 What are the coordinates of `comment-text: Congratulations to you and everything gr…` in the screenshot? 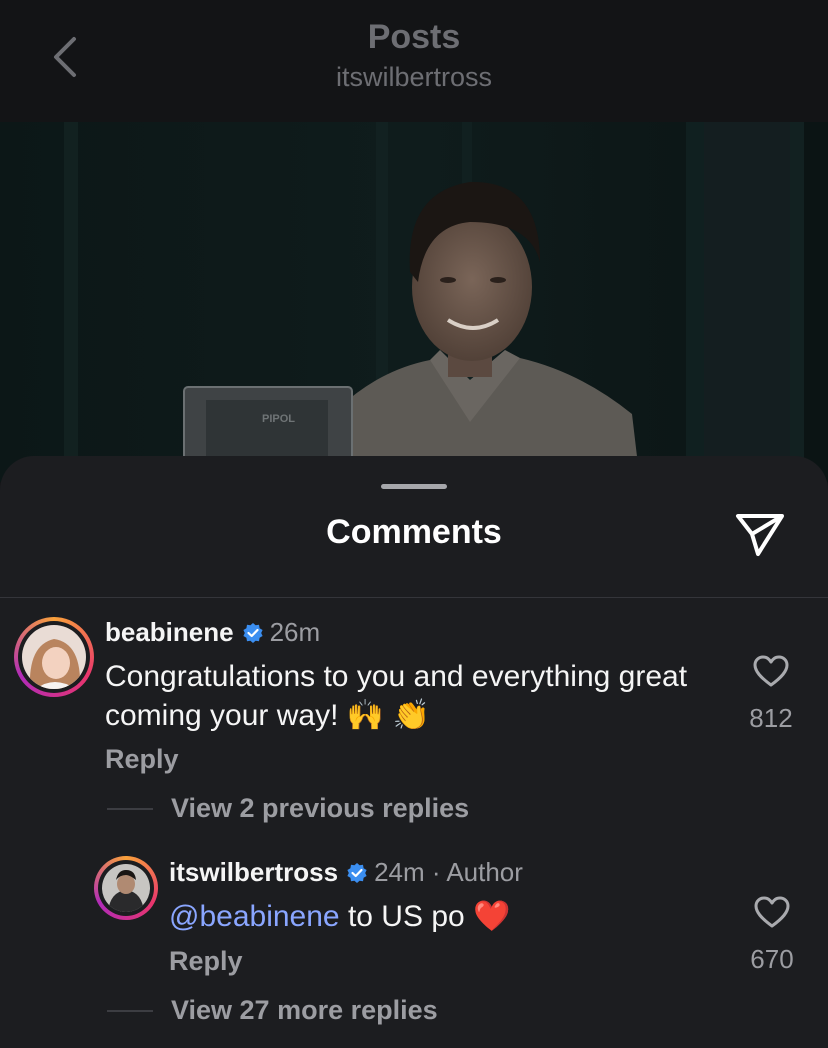 It's located at (396, 696).